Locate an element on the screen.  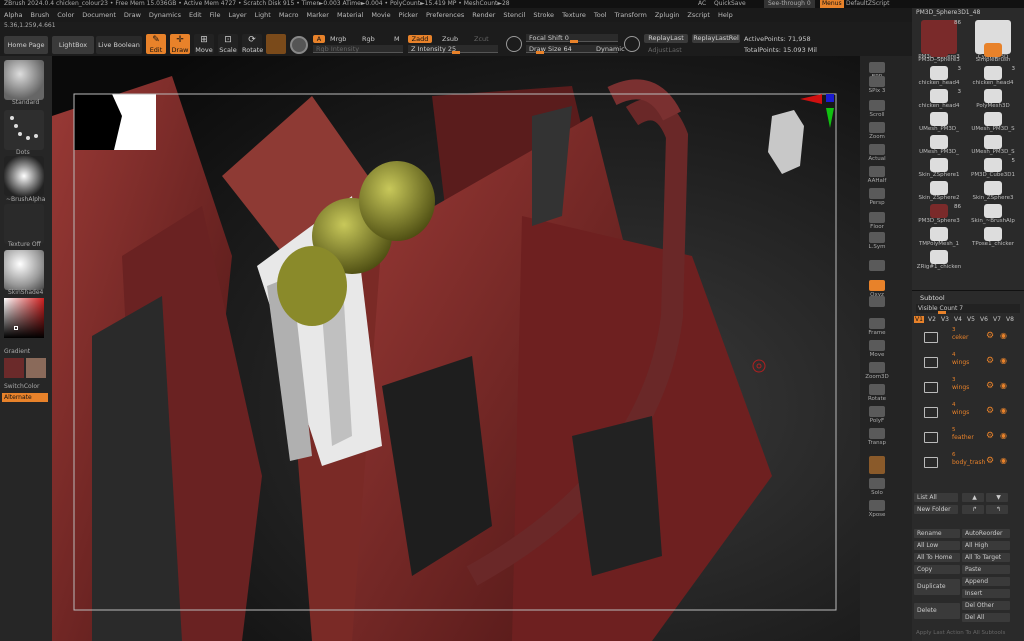
move-up-button: ▲ is located at coordinates (973, 497).